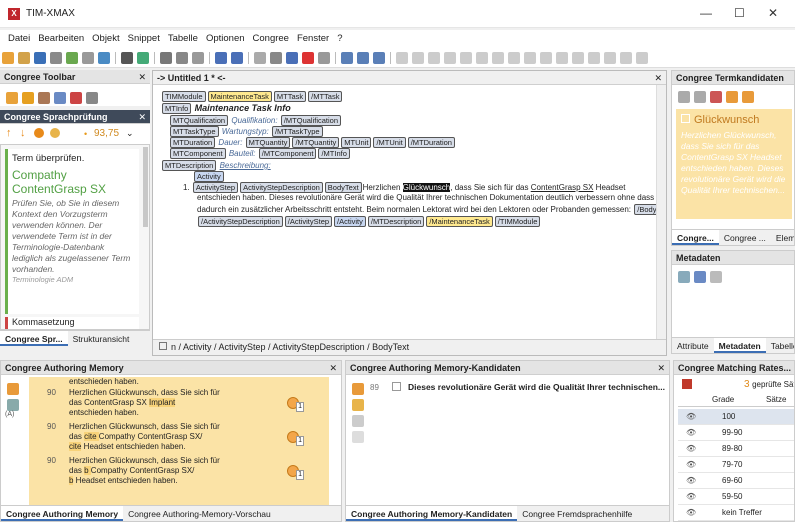  What do you see at coordinates (578, 58) in the screenshot?
I see `row-below-icon` at bounding box center [578, 58].